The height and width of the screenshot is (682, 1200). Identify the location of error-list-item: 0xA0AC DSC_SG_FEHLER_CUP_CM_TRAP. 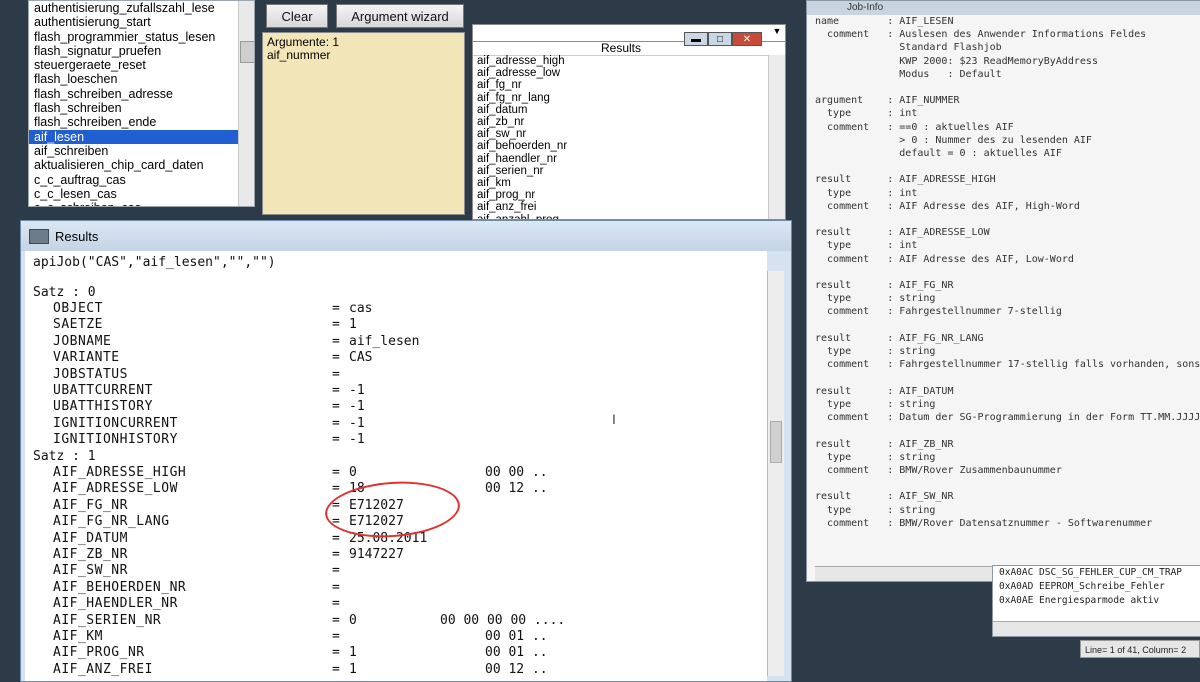
(1096, 573).